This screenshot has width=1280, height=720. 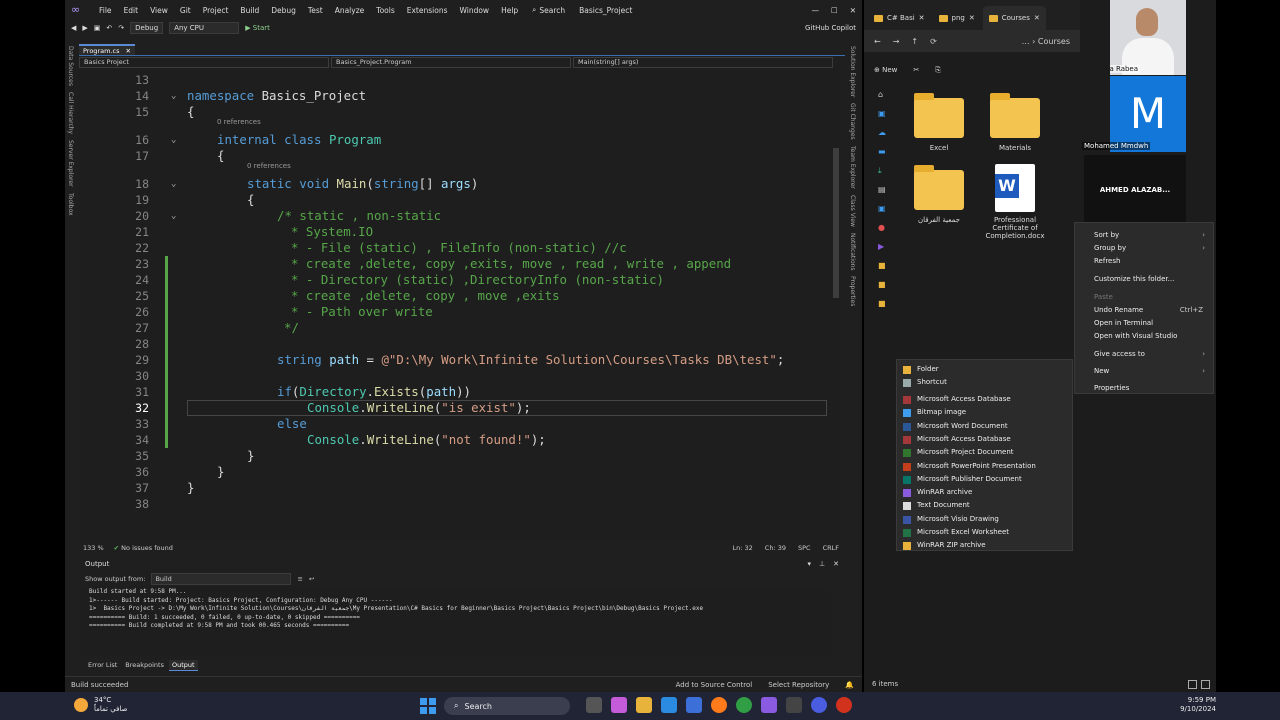 What do you see at coordinates (928, 369) in the screenshot?
I see `new-submenu-item: Folder` at bounding box center [928, 369].